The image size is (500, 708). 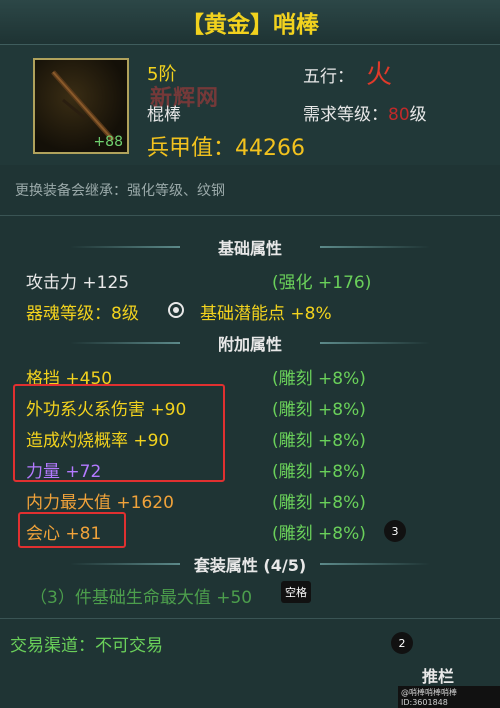 What do you see at coordinates (418, 115) in the screenshot?
I see `level-suffix: 级` at bounding box center [418, 115].